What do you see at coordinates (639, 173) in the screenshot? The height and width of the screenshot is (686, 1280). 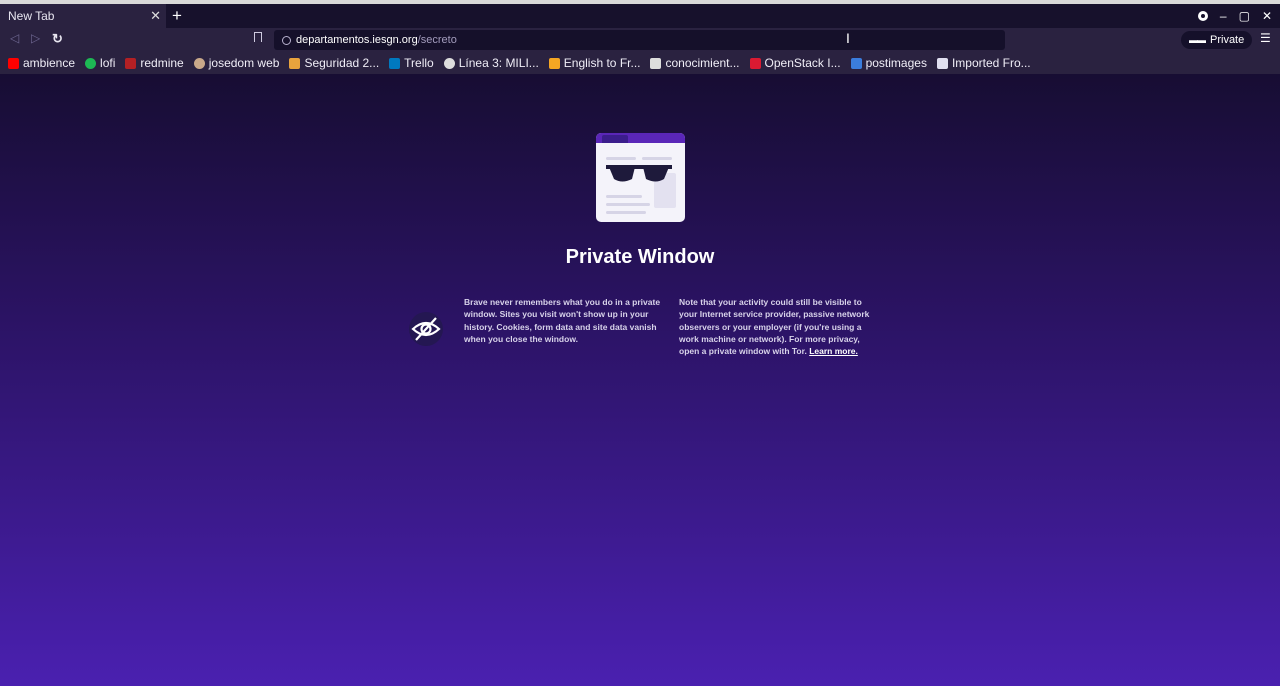 I see `sunglasses-icon` at bounding box center [639, 173].